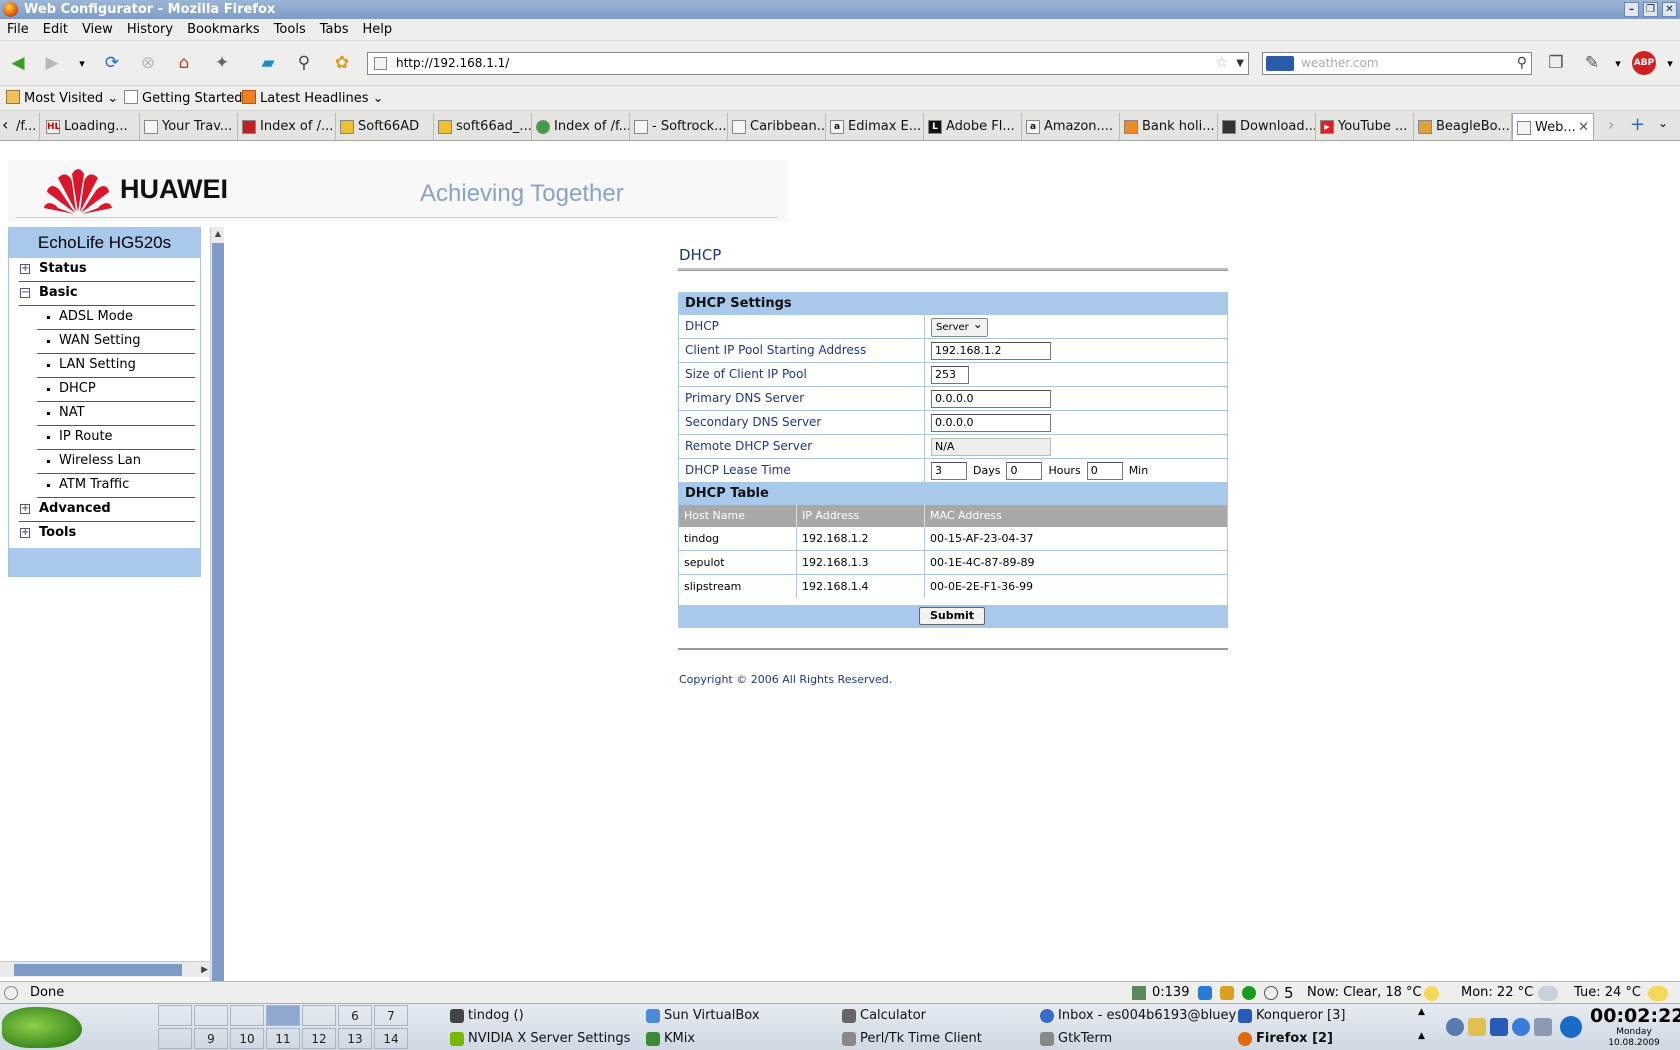 The image size is (1680, 1050). What do you see at coordinates (116, 318) in the screenshot?
I see `sidebar-item-adsl-mode: ADSL Mode` at bounding box center [116, 318].